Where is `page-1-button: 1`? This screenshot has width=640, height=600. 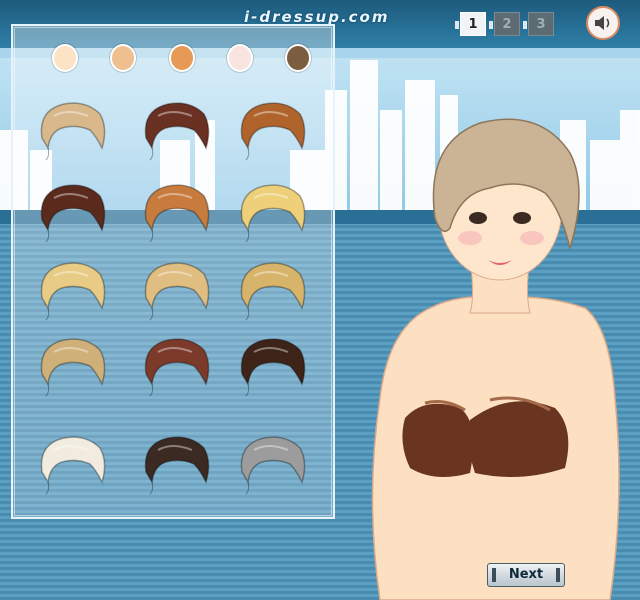 page-1-button: 1 is located at coordinates (470, 24).